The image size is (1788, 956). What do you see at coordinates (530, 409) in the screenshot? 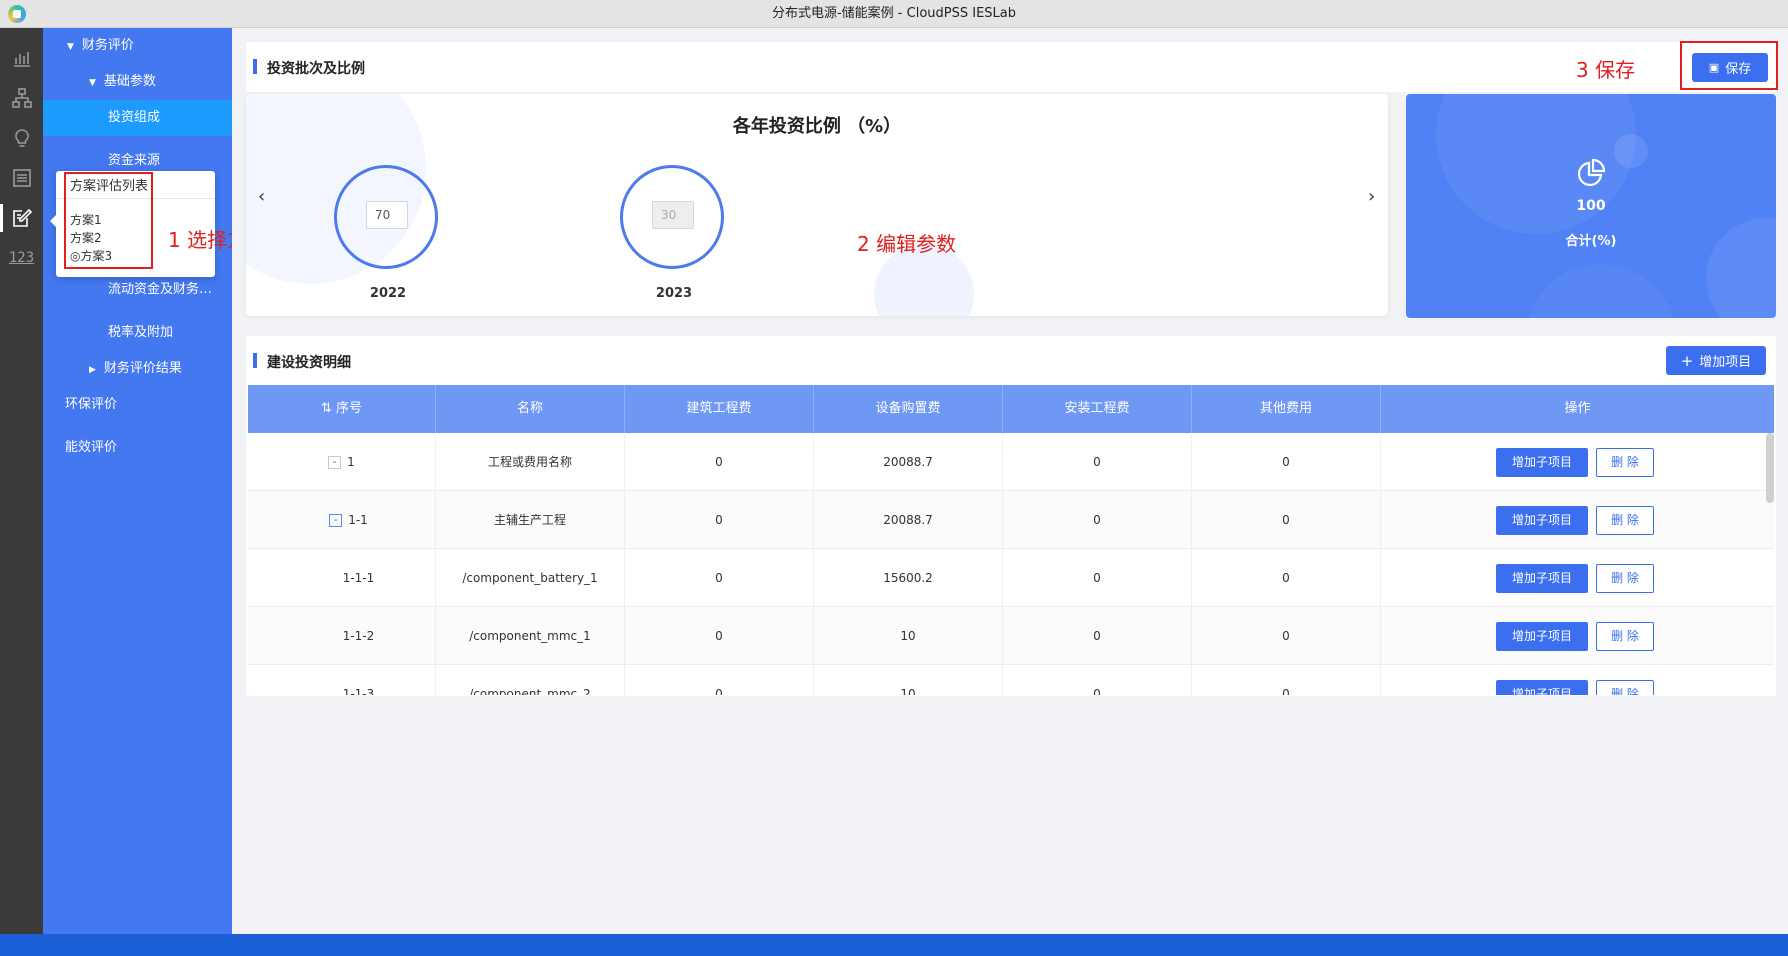
I see `column-header-name: 名称` at bounding box center [530, 409].